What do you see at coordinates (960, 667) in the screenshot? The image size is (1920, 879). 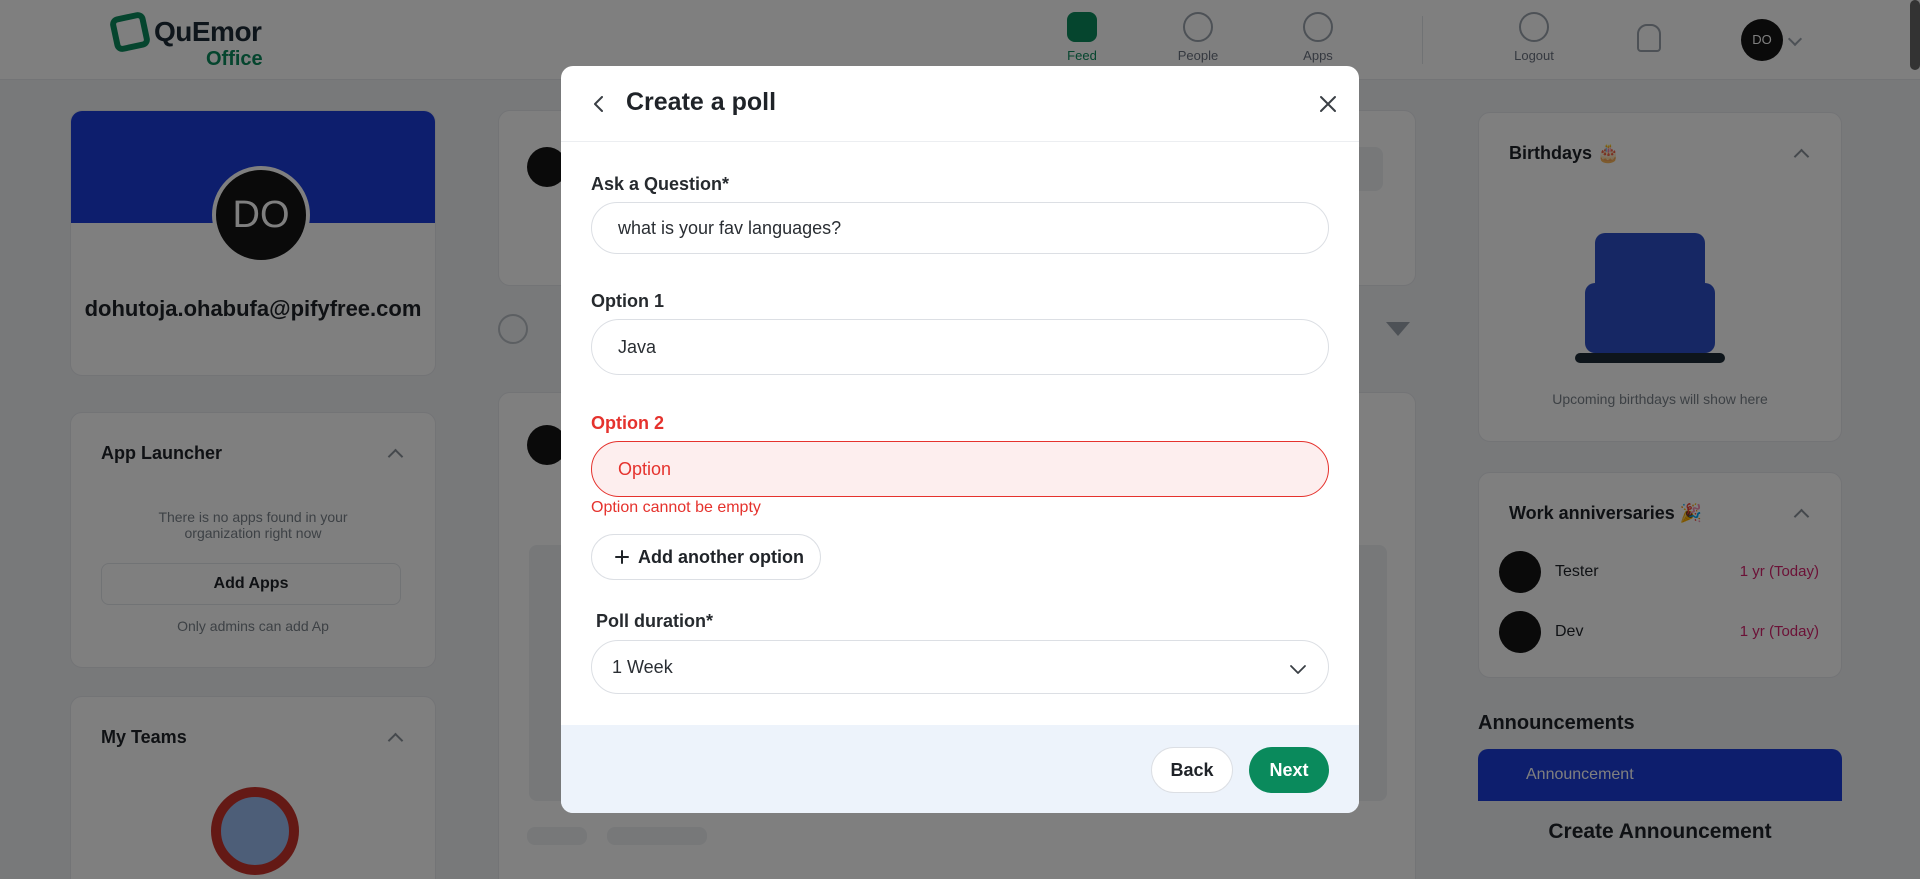 I see `poll-duration-select: 1 Week` at bounding box center [960, 667].